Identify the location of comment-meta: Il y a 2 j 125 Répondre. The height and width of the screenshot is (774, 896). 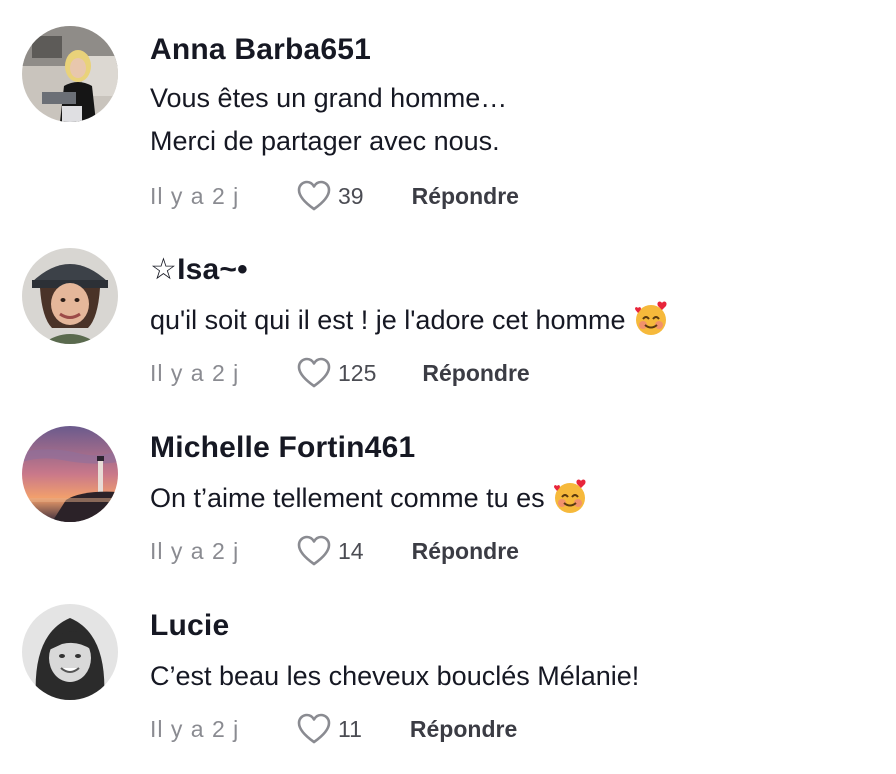
(340, 373).